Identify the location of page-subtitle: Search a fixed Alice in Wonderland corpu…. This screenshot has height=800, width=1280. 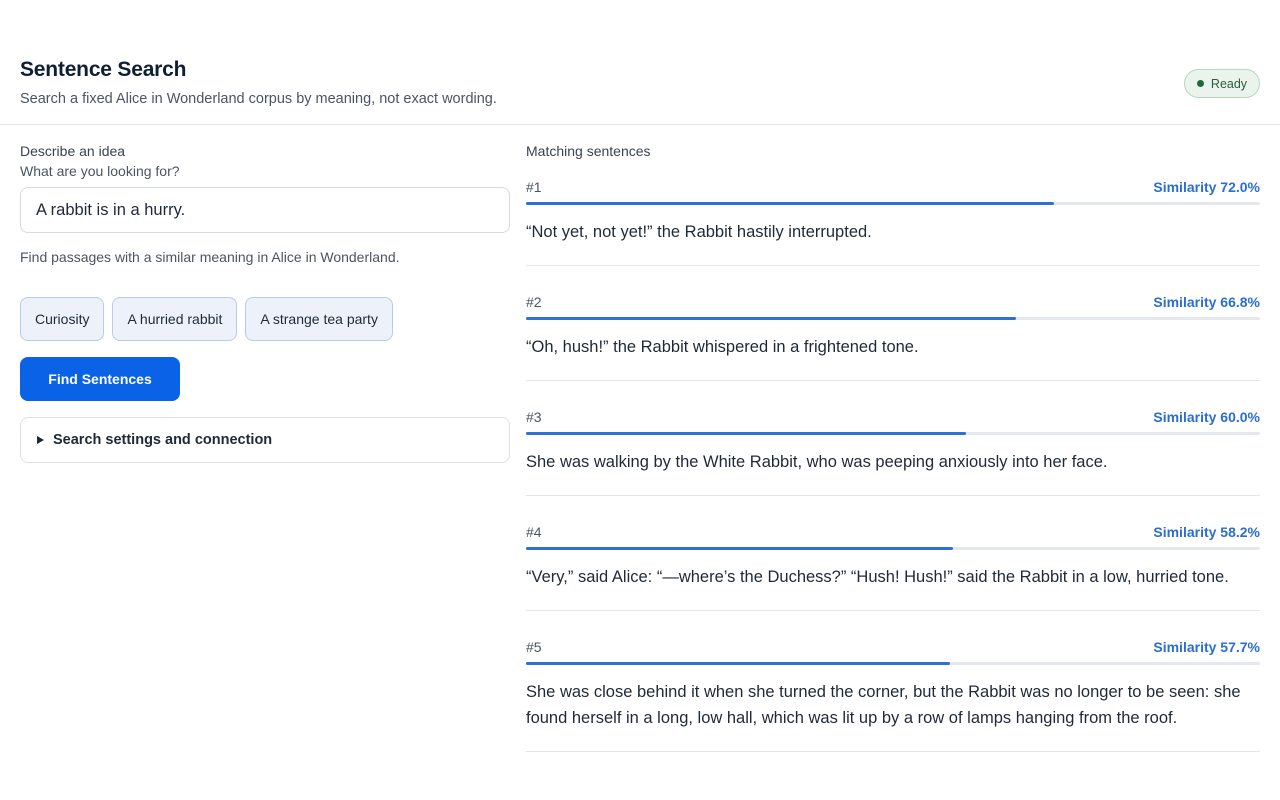
(258, 99).